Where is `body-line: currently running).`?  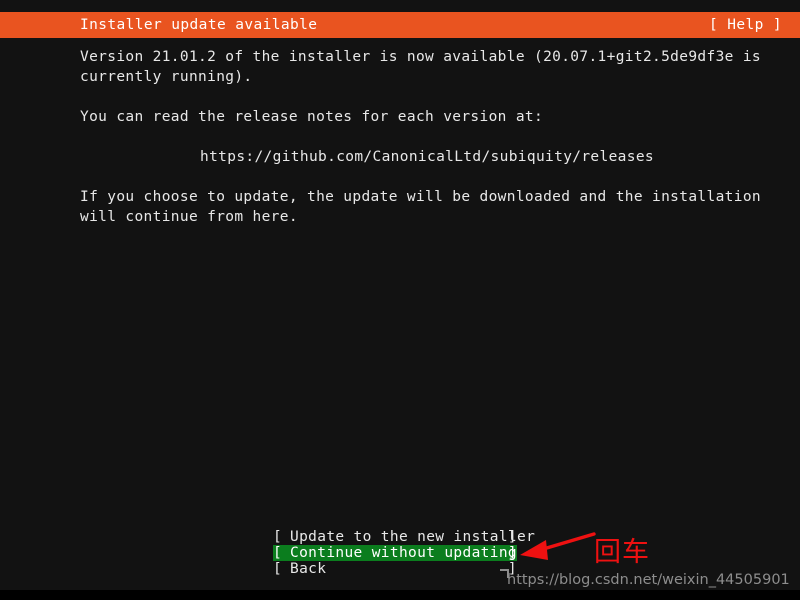
body-line: currently running). is located at coordinates (166, 77).